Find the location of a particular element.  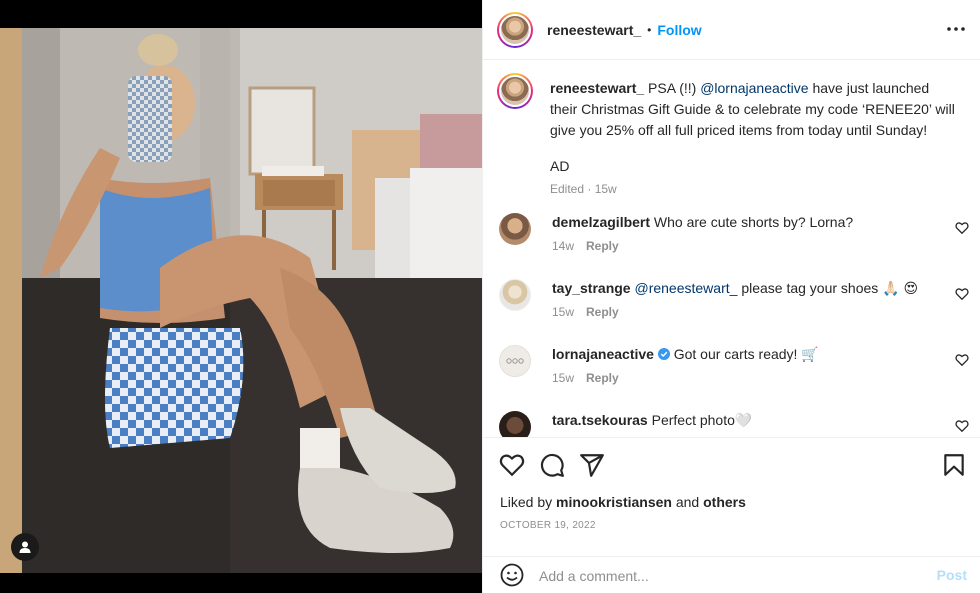

likes-mid: and is located at coordinates (687, 502).